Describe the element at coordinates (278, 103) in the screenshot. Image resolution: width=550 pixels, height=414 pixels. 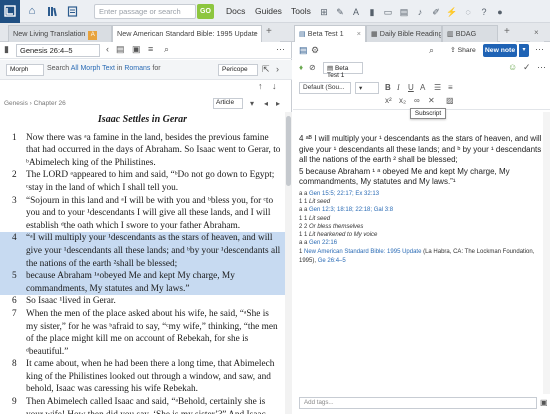
I see `next-icon: ▸` at that location.